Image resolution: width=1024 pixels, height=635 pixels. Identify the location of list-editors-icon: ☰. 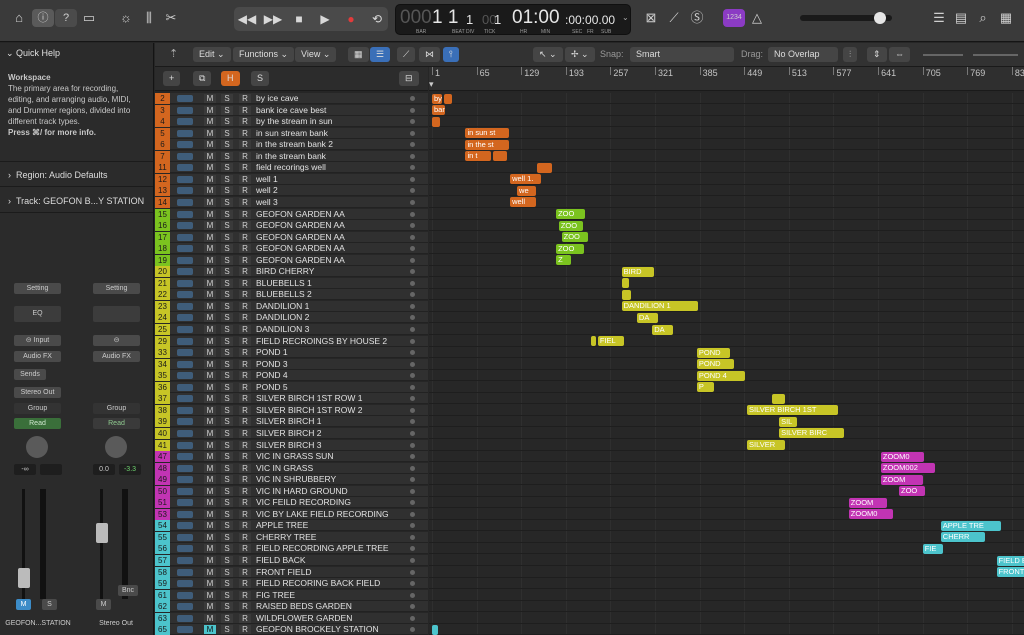
(939, 18).